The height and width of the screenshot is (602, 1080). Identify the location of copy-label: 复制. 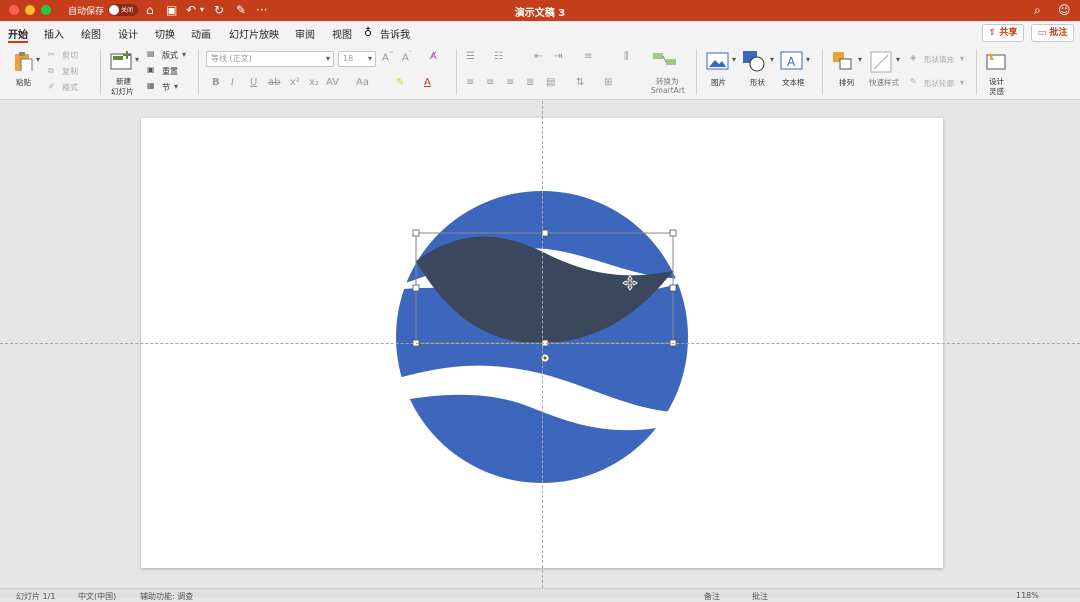
(70, 71).